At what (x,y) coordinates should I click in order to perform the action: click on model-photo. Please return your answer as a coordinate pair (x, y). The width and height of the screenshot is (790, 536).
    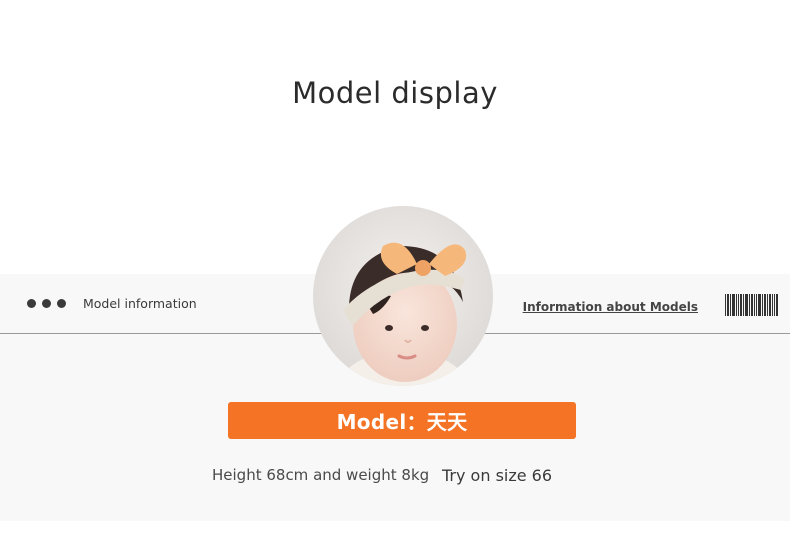
    Looking at the image, I should click on (403, 296).